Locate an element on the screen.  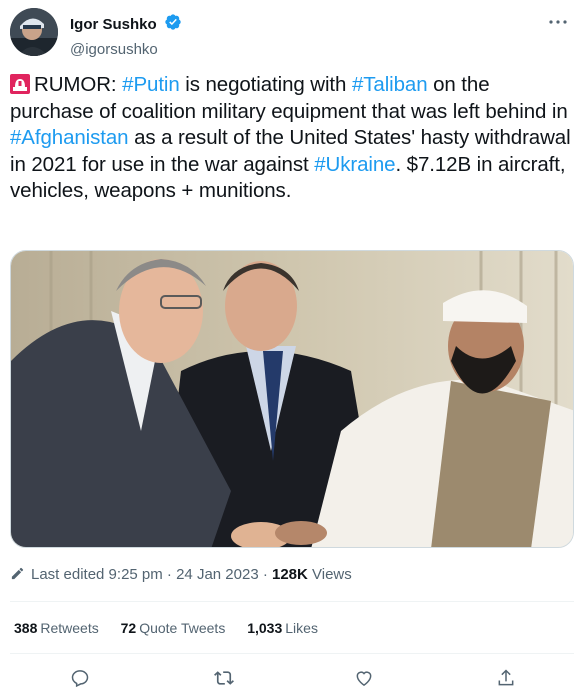
quotes-count: 72 is located at coordinates (128, 628).